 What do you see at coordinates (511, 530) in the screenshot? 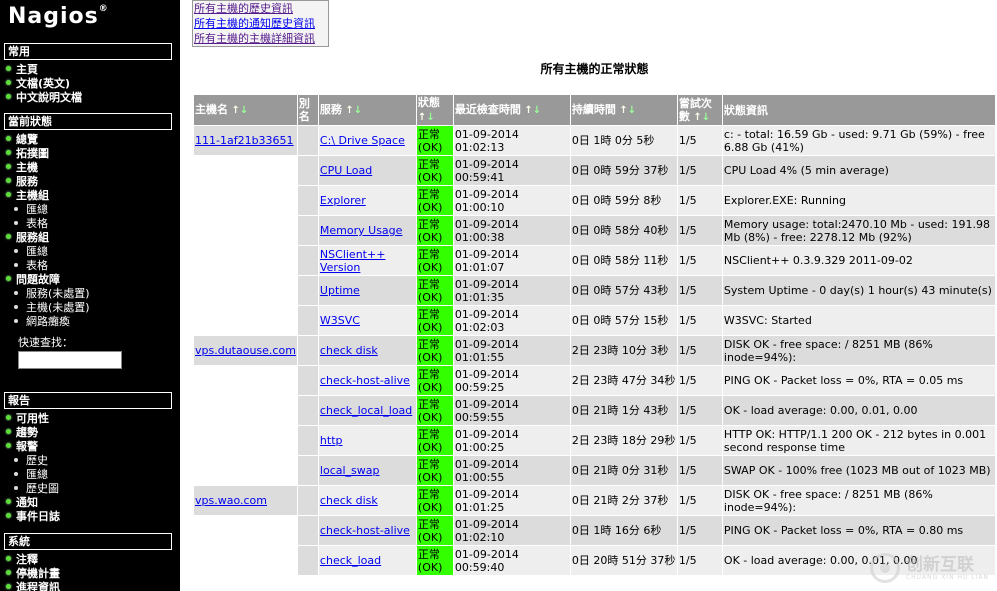
I see `last-check-cell: 01-09-2014 01:02:10` at bounding box center [511, 530].